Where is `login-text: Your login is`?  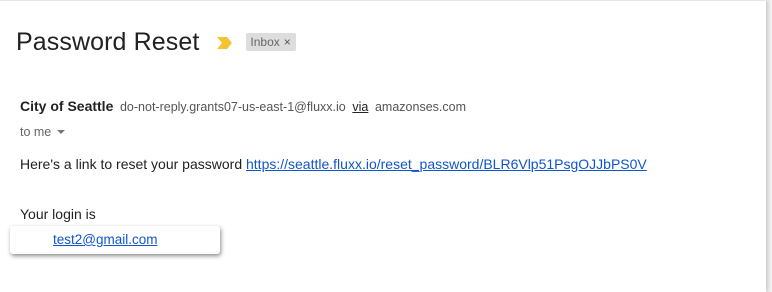 login-text: Your login is is located at coordinates (58, 214).